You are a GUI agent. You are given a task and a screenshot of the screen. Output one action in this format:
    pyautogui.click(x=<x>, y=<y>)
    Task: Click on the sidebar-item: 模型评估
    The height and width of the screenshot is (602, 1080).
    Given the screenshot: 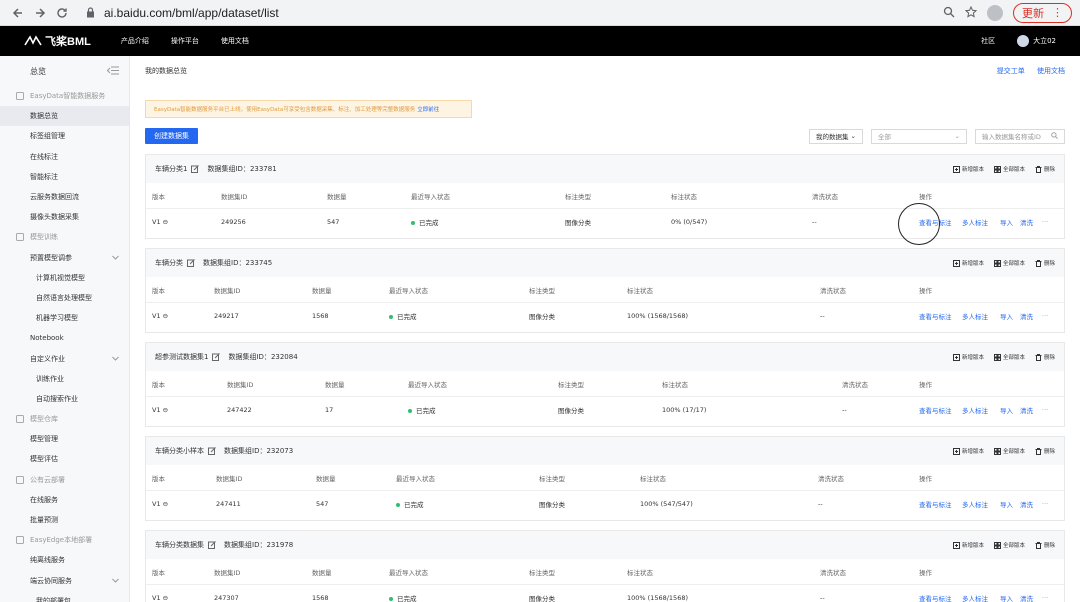 What is the action you would take?
    pyautogui.click(x=64, y=459)
    